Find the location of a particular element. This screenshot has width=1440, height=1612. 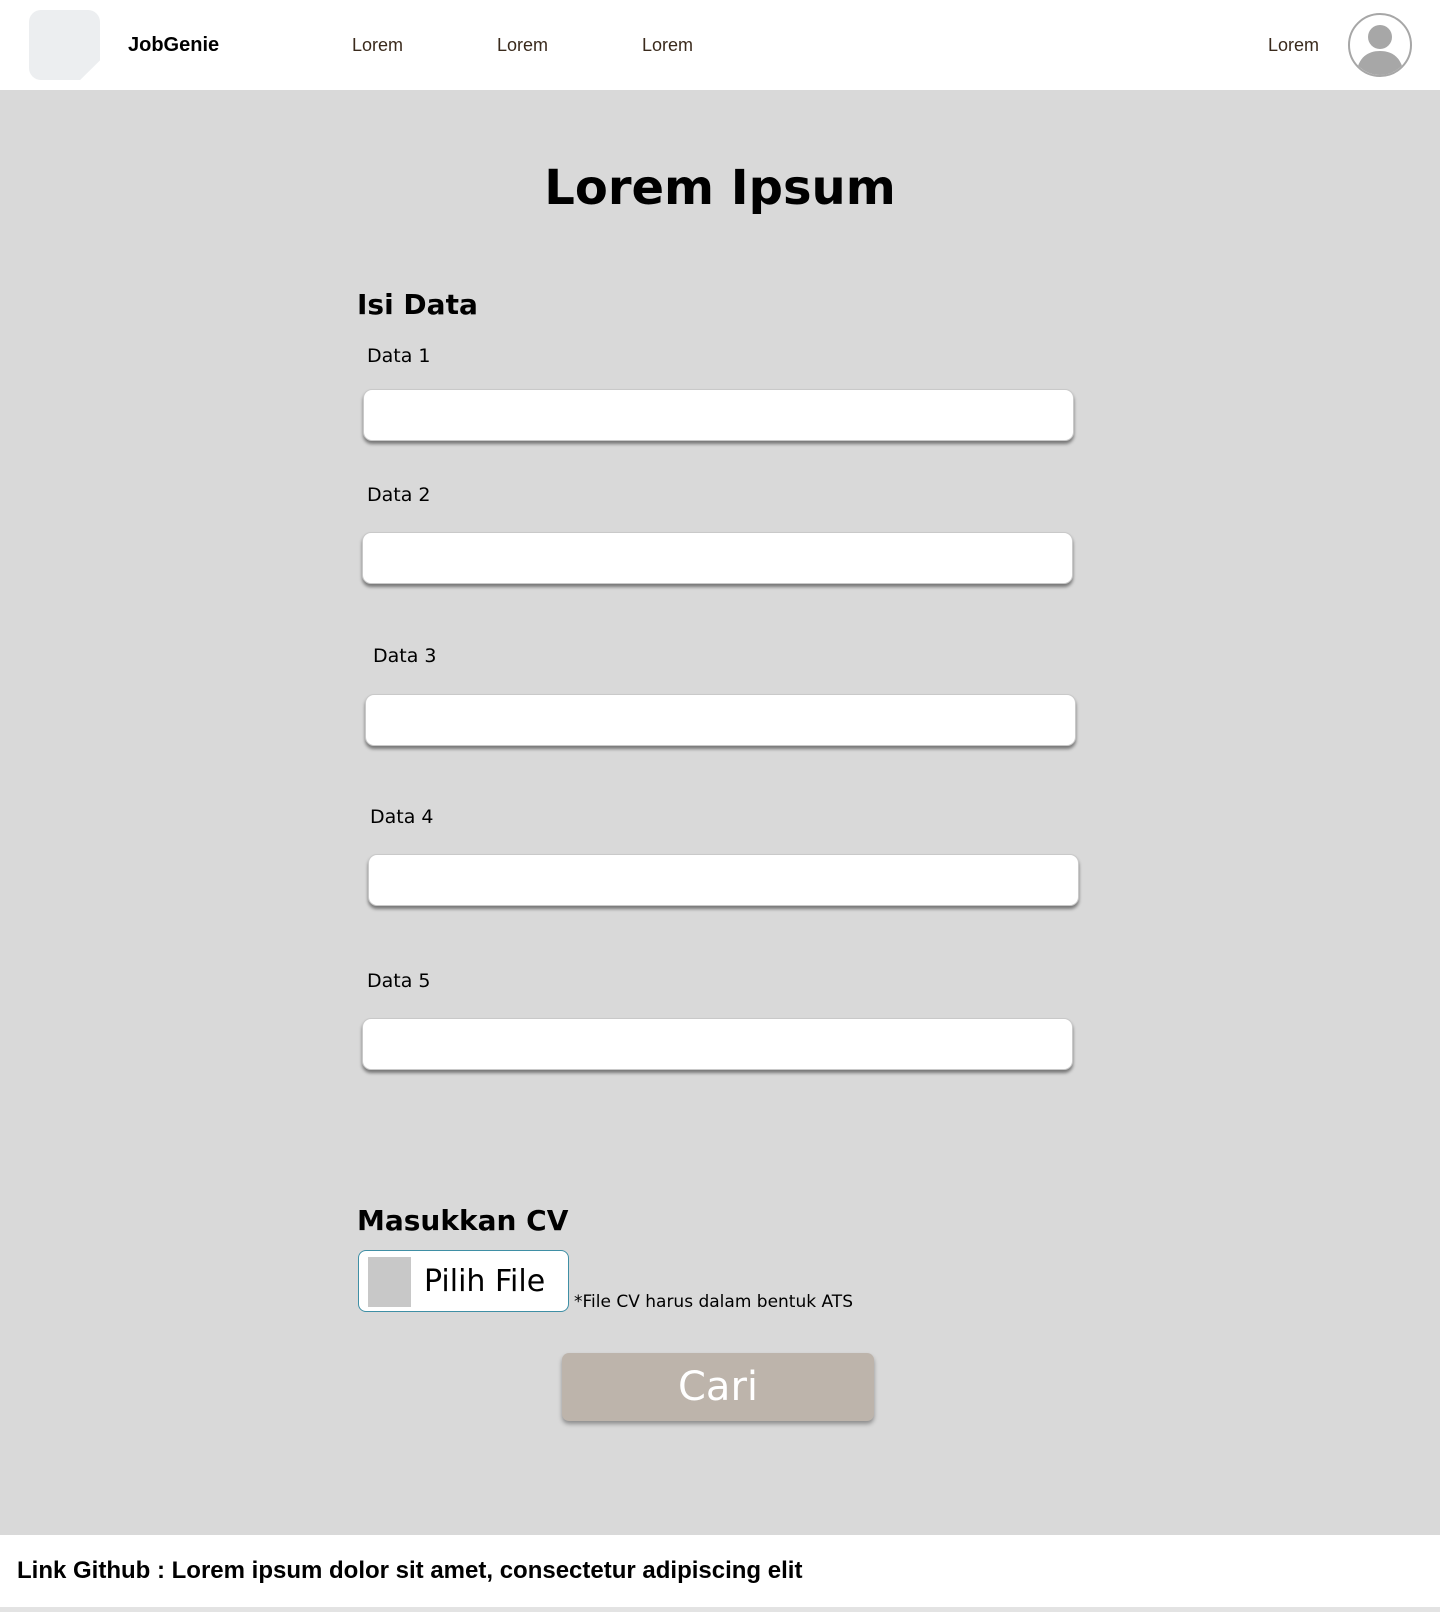

search-button: Cari is located at coordinates (718, 1387).